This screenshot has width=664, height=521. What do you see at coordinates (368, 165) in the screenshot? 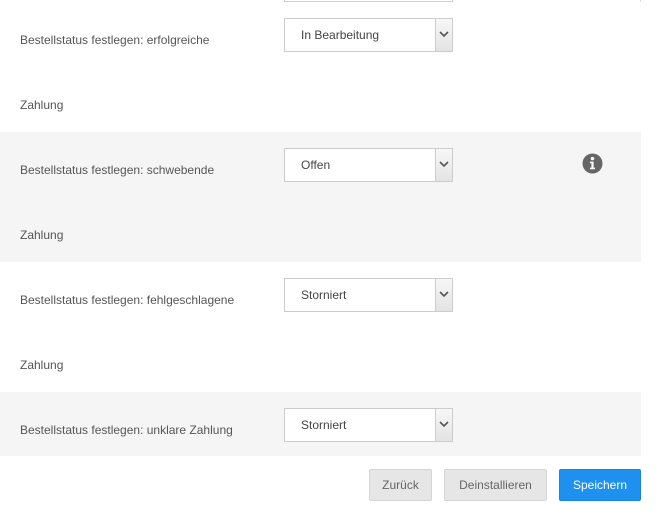
I see `order-status-select-pending: Offen` at bounding box center [368, 165].